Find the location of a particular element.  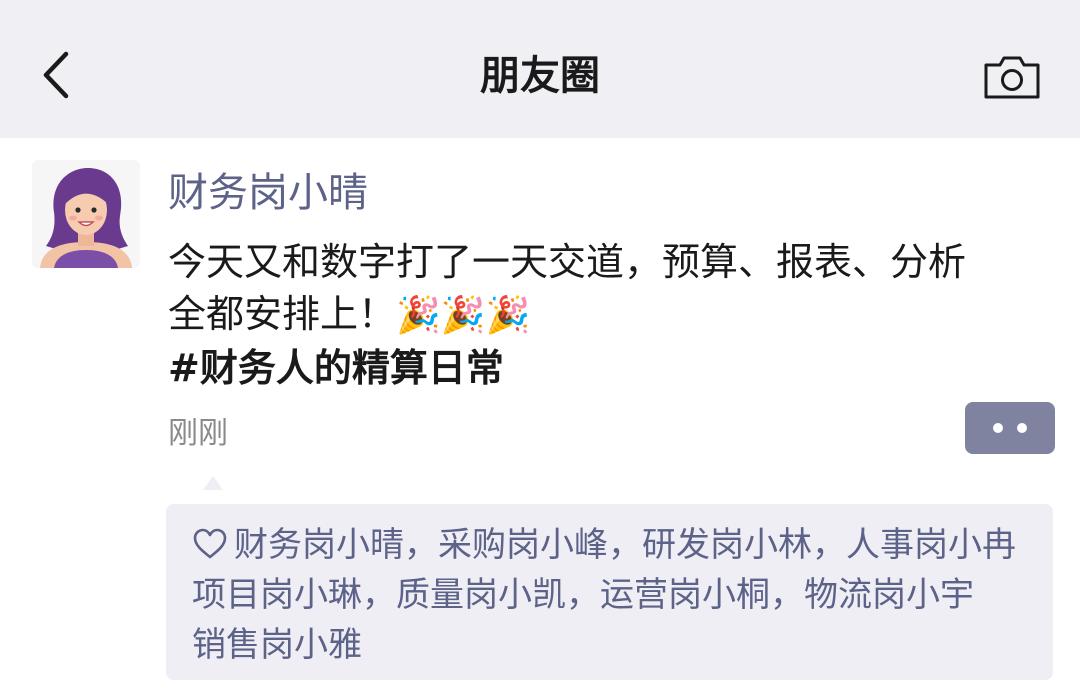

likes-pointer is located at coordinates (213, 483).